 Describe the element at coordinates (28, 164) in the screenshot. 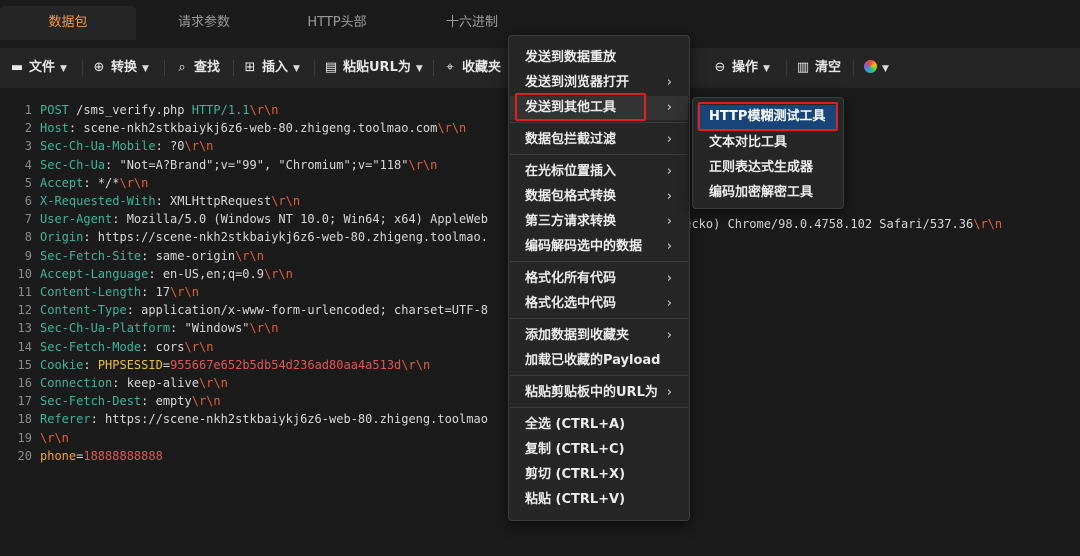

I see `line-number: 4` at that location.